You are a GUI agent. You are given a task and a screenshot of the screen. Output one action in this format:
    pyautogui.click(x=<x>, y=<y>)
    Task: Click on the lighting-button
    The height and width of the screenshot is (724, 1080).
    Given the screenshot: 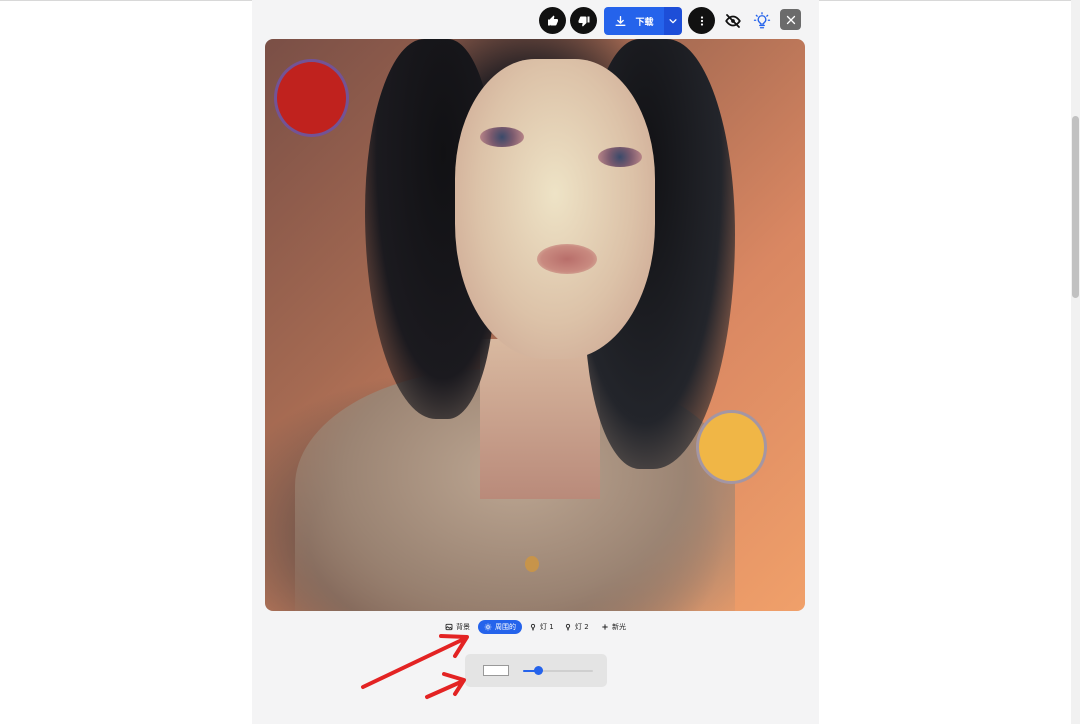 What is the action you would take?
    pyautogui.click(x=762, y=21)
    